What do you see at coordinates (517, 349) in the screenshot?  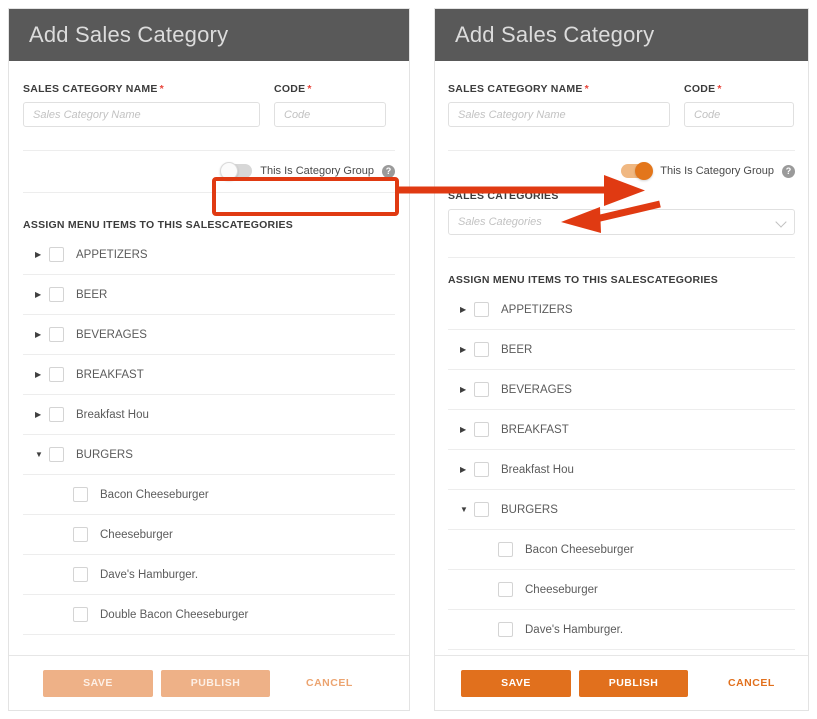 I see `menu-item-label: BEER` at bounding box center [517, 349].